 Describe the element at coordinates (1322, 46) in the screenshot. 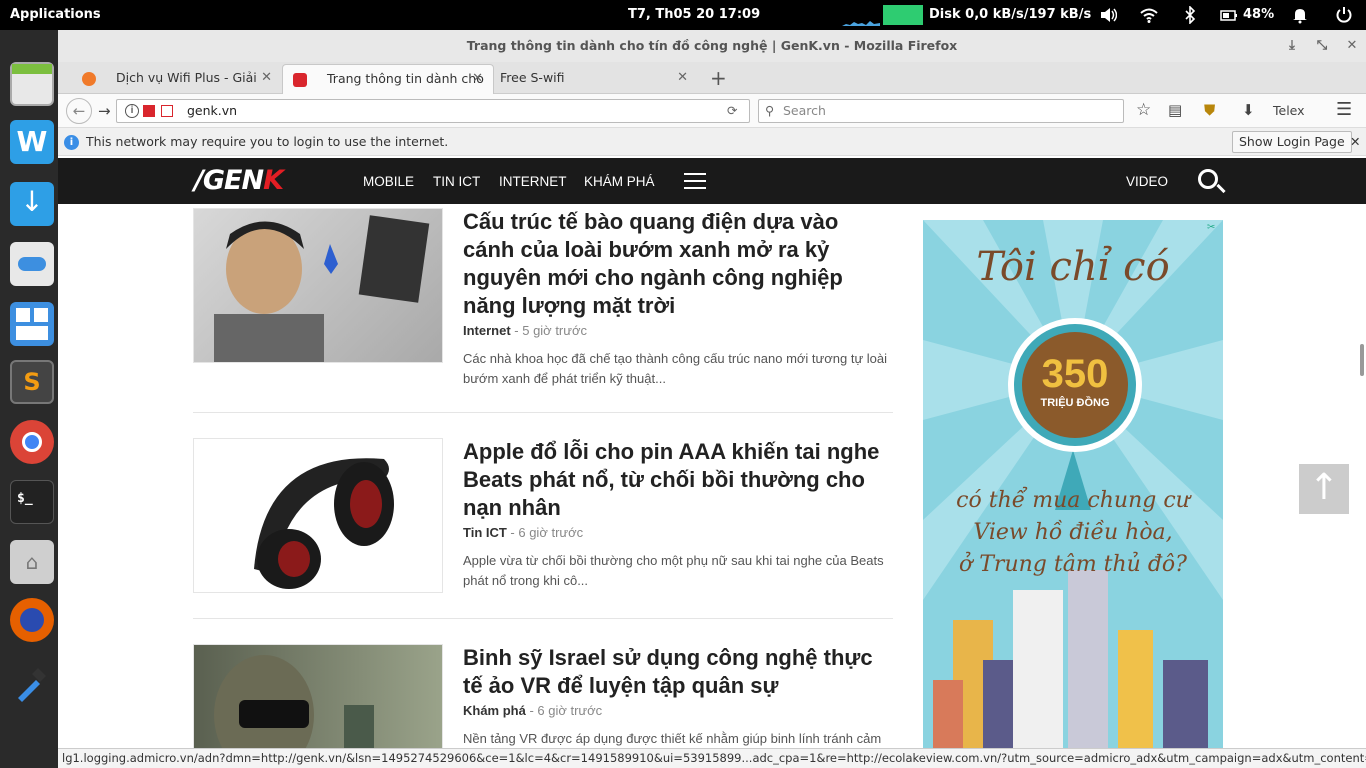

I see `restore-button: ⤡` at that location.